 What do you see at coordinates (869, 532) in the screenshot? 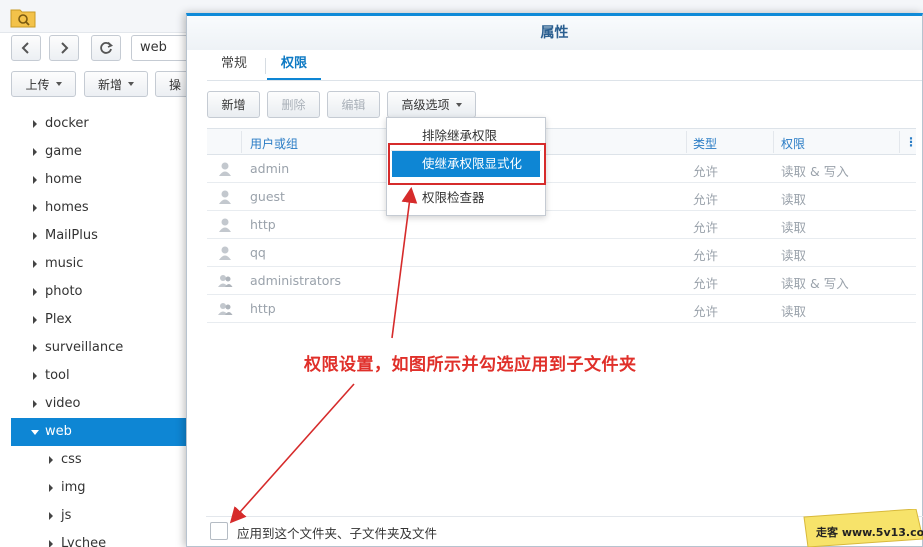
I see `watermark-text: 走客 www.5v13.com` at bounding box center [869, 532].